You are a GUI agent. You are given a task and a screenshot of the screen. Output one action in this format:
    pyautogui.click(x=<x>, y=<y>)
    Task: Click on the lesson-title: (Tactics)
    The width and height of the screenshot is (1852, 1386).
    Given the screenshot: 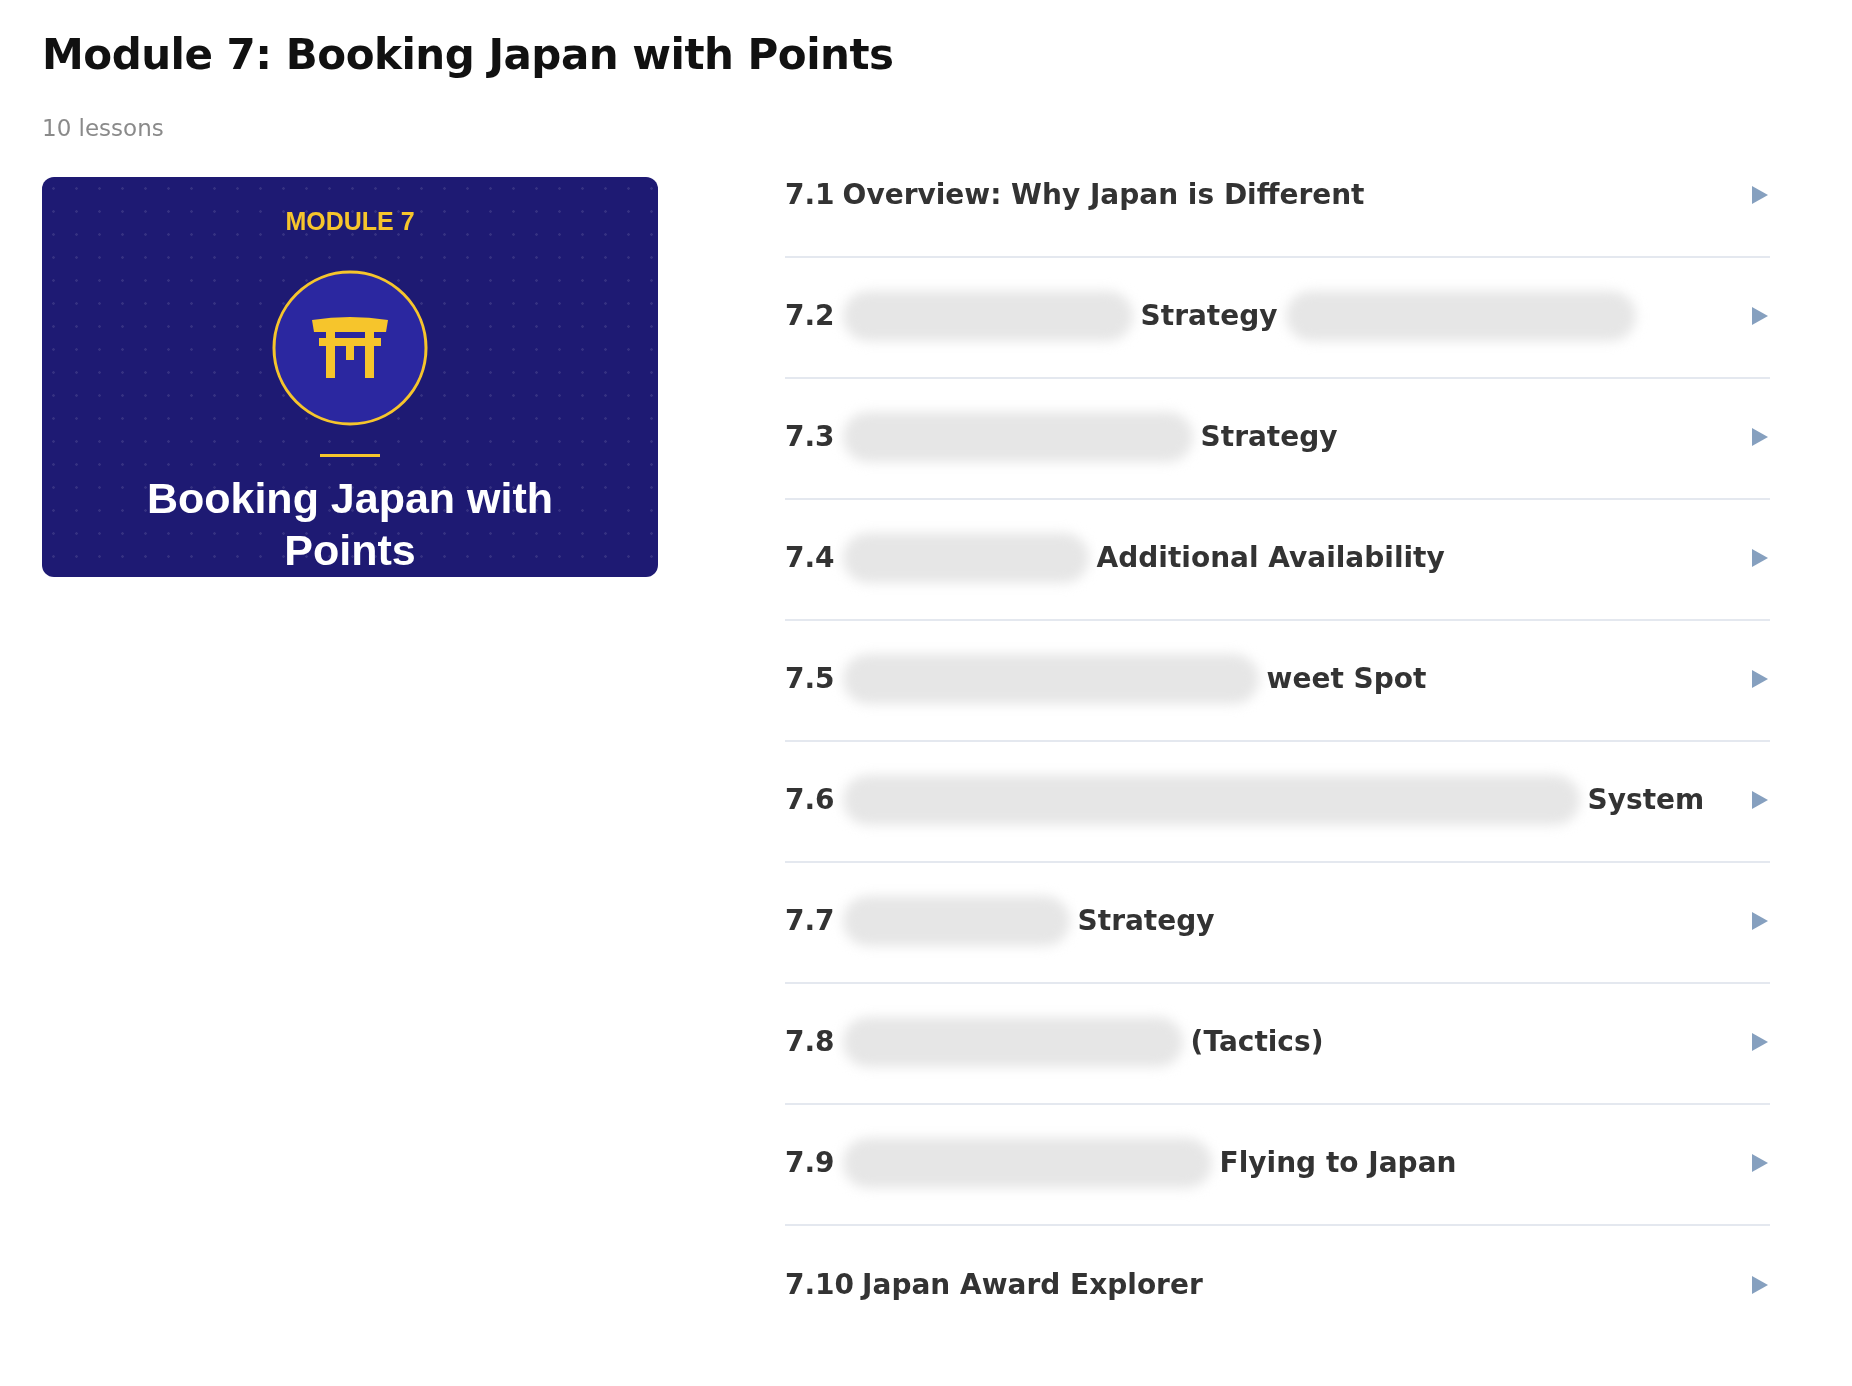 What is the action you would take?
    pyautogui.click(x=1257, y=1041)
    